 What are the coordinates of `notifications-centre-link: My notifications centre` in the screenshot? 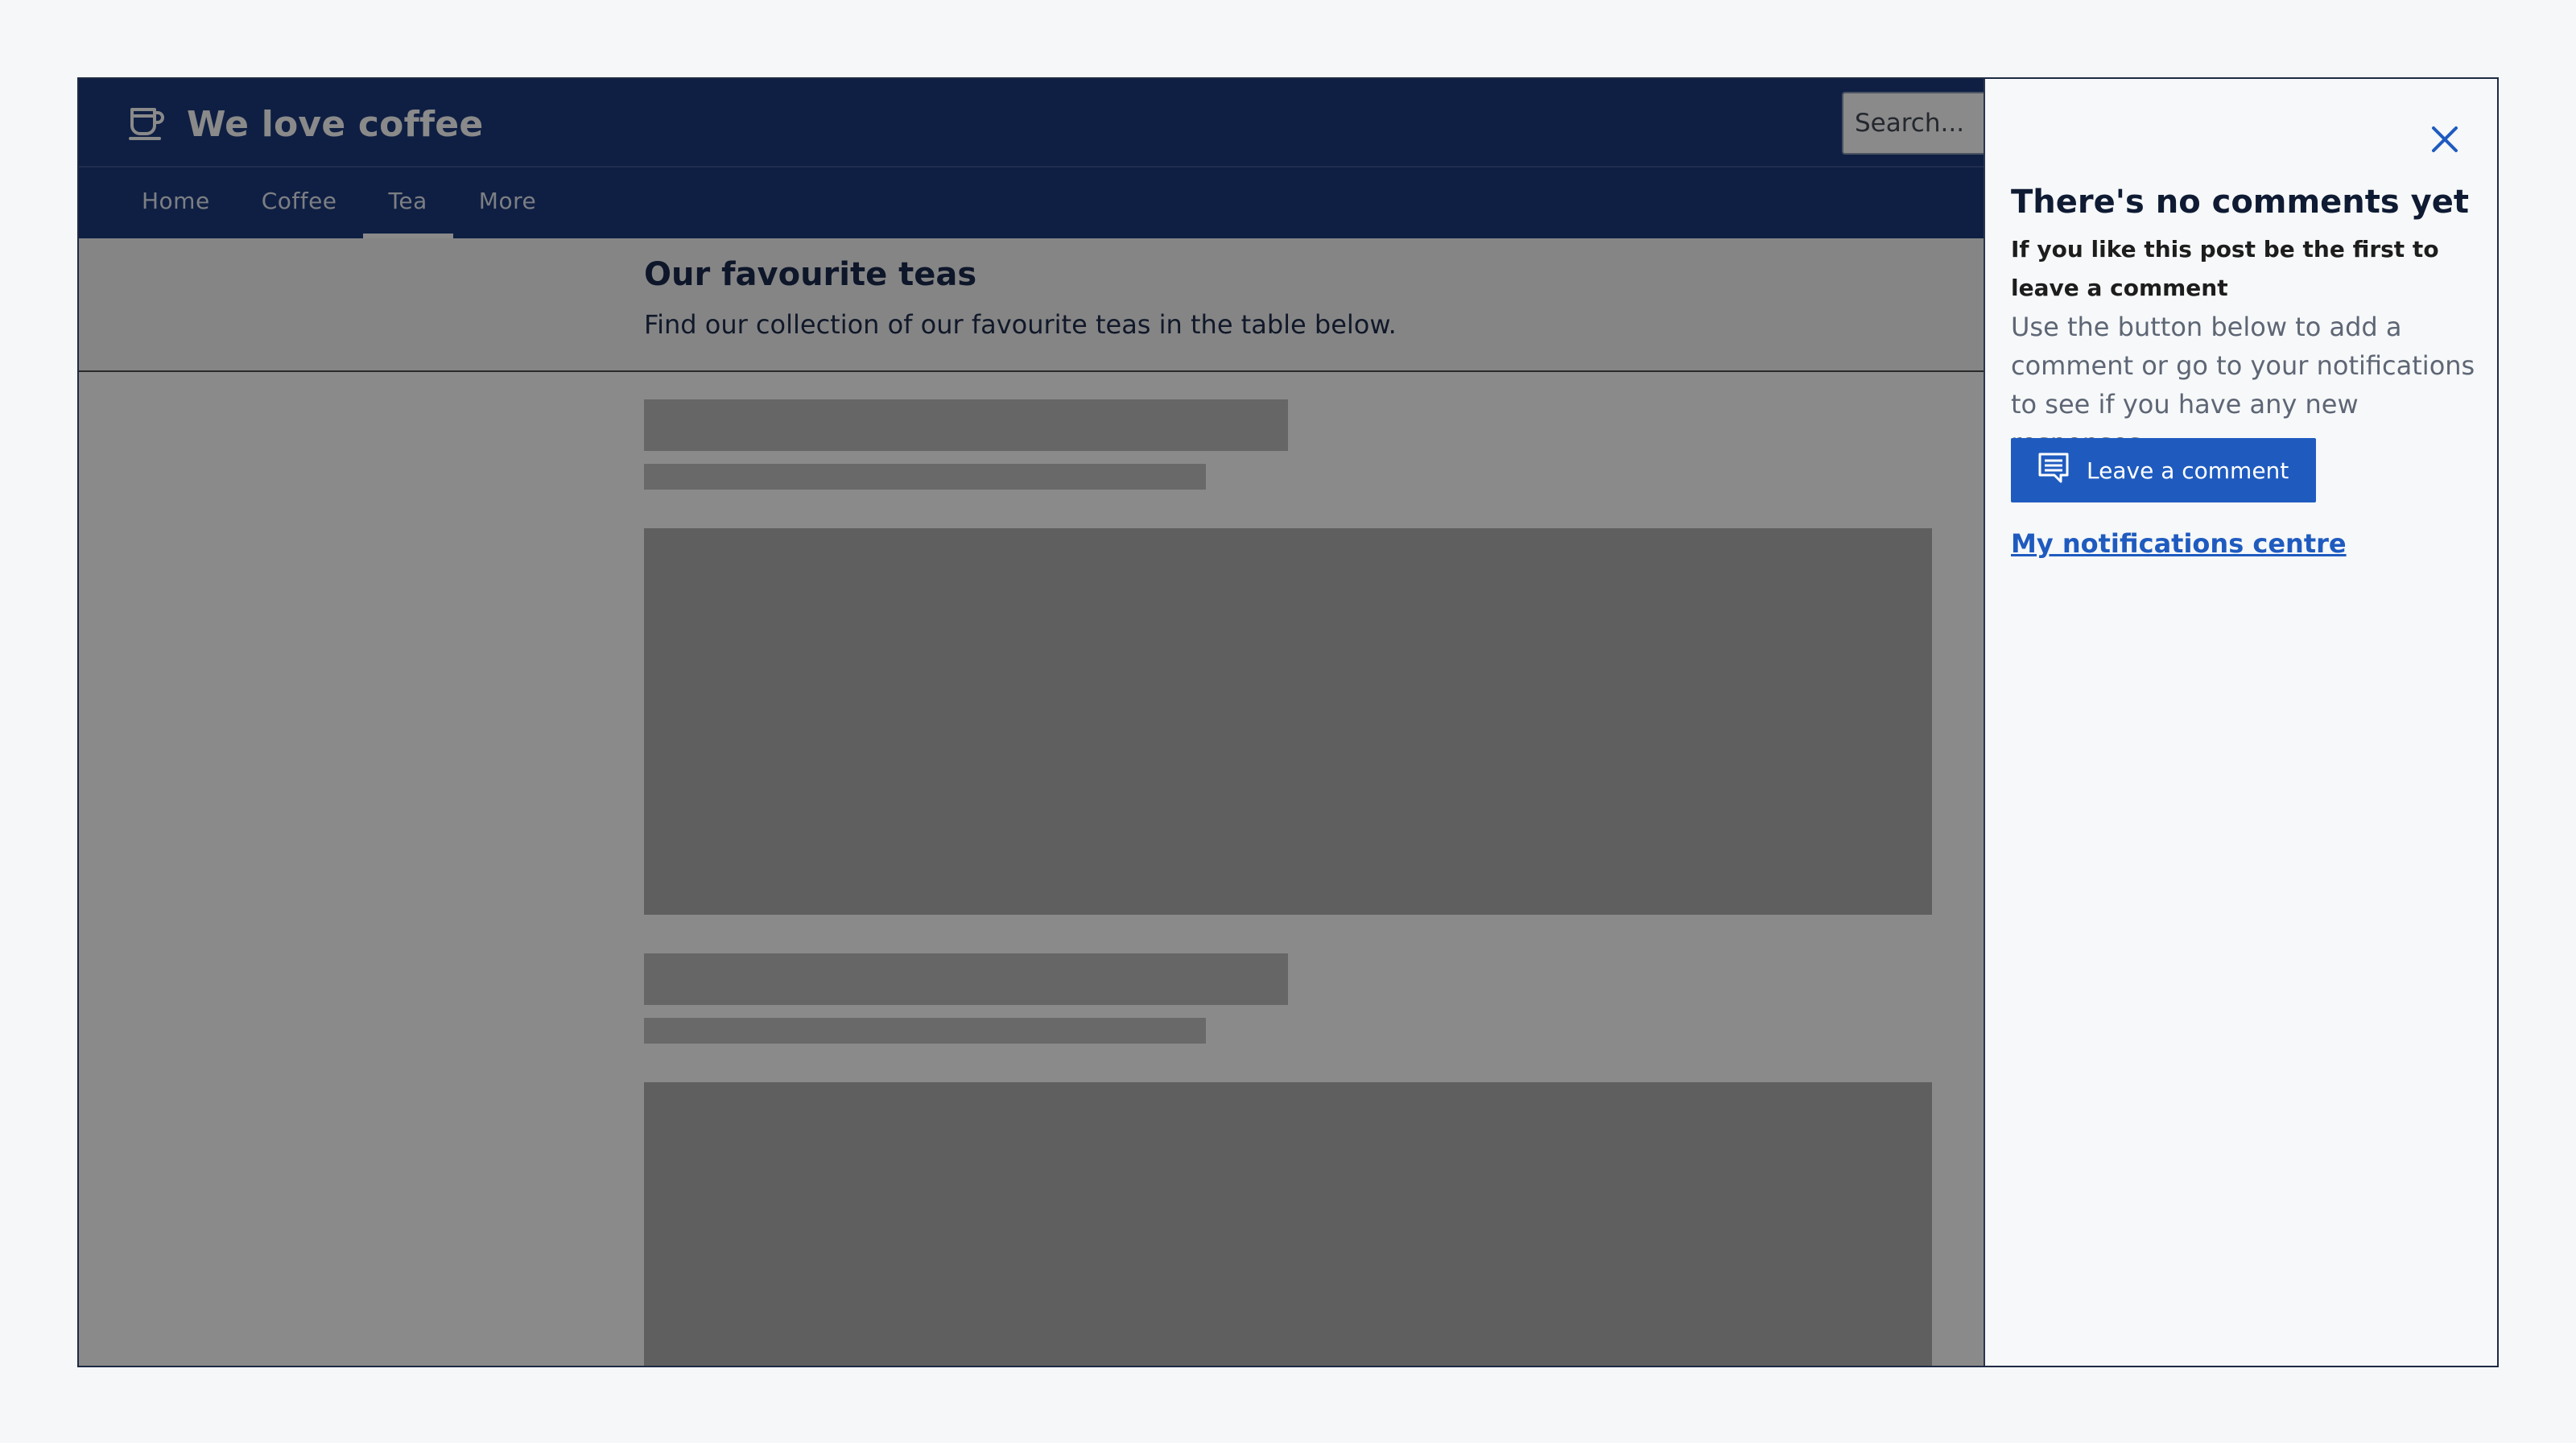 It's located at (2179, 543).